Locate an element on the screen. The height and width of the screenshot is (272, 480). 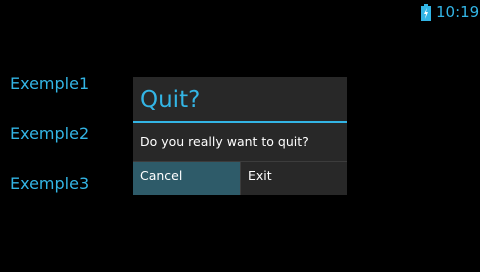
battery-charging-icon is located at coordinates (426, 12).